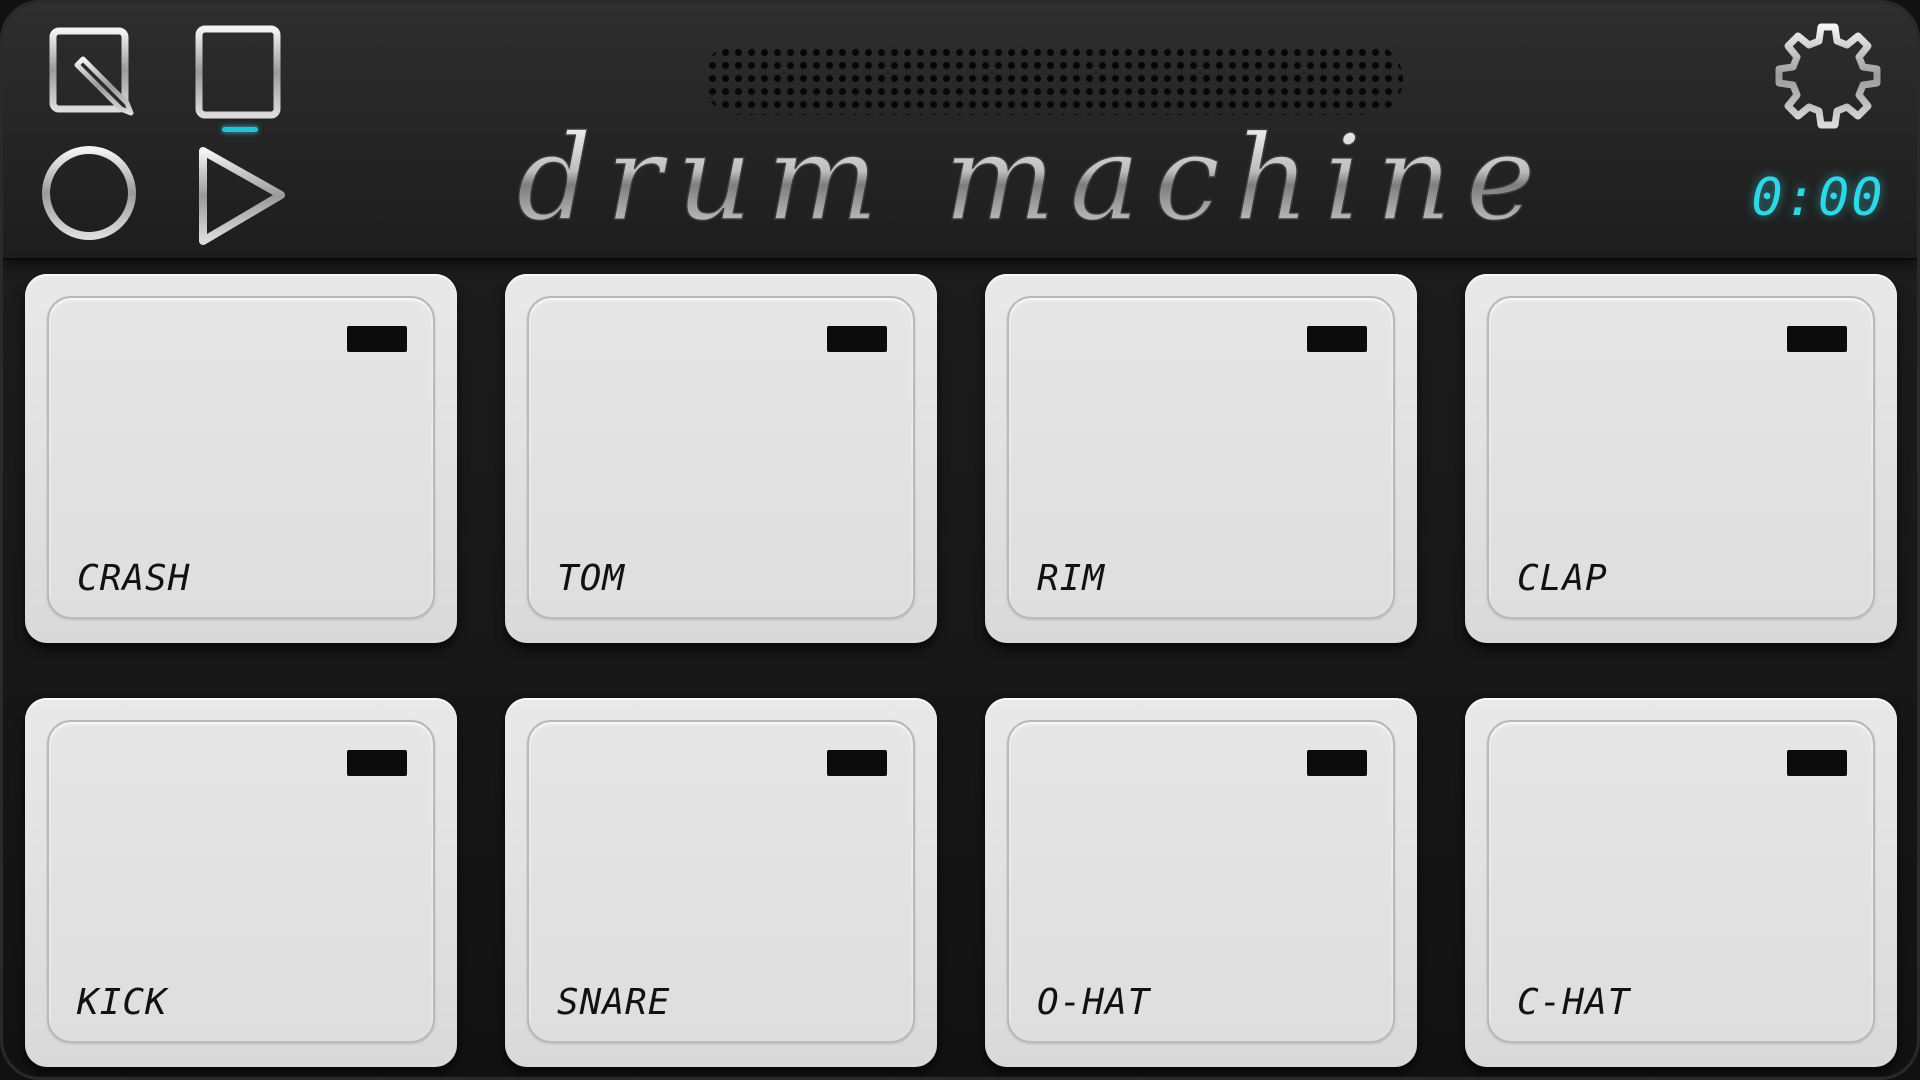 This screenshot has width=1920, height=1080. Describe the element at coordinates (134, 578) in the screenshot. I see `pad-label: CRASH` at that location.